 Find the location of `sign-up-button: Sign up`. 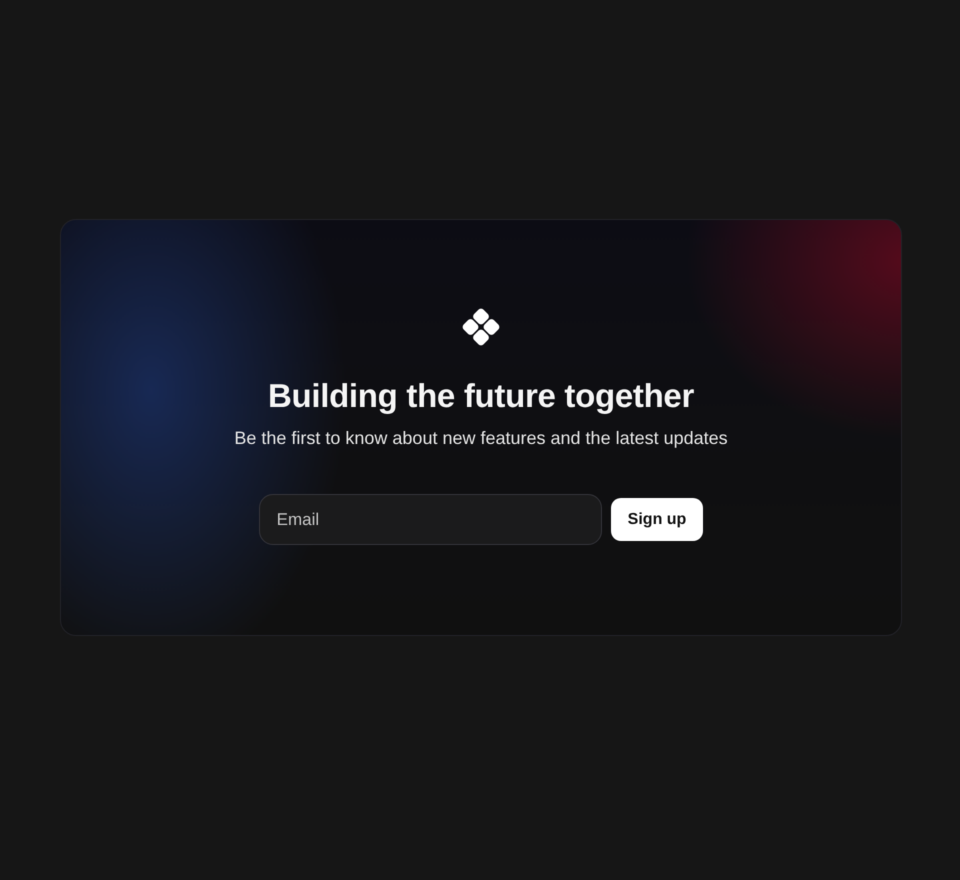

sign-up-button: Sign up is located at coordinates (657, 519).